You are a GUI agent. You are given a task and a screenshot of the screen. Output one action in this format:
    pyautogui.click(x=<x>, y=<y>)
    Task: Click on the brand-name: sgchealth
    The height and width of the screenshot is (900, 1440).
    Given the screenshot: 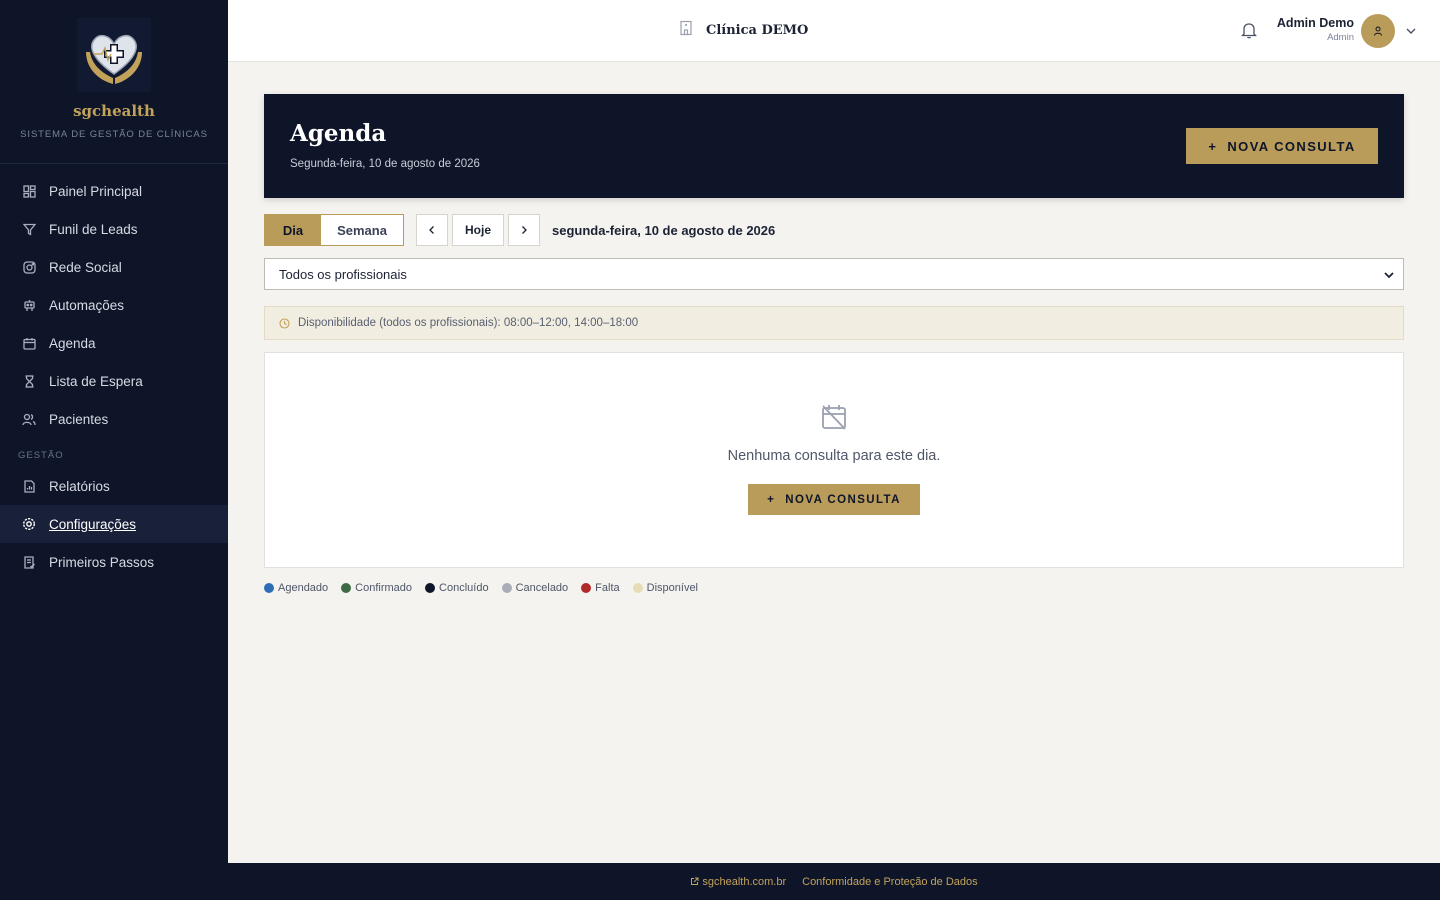 What is the action you would take?
    pyautogui.click(x=114, y=111)
    